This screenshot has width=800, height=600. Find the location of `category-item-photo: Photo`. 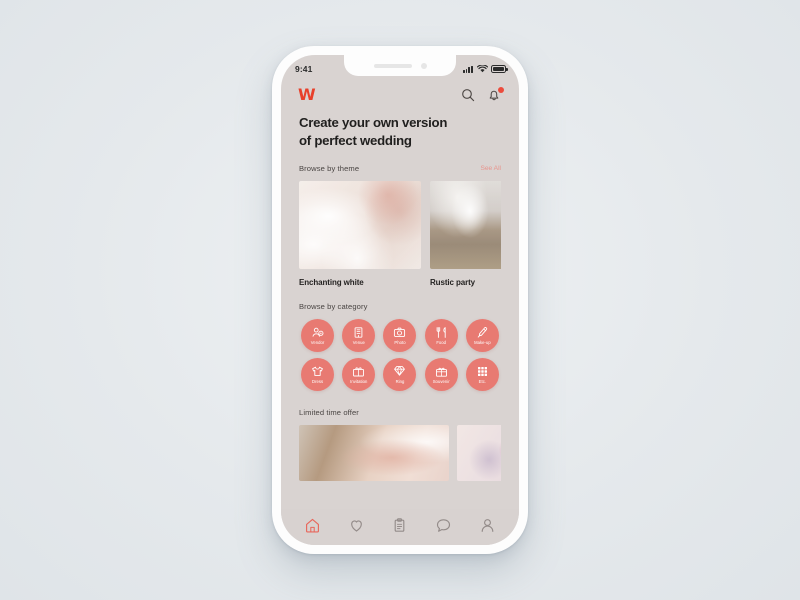

category-item-photo: Photo is located at coordinates (399, 336).